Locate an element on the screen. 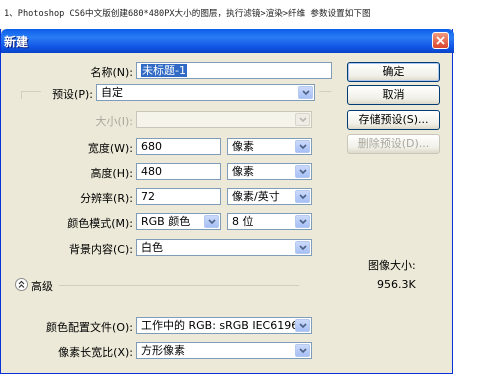 This screenshot has height=374, width=489. close-button is located at coordinates (440, 40).